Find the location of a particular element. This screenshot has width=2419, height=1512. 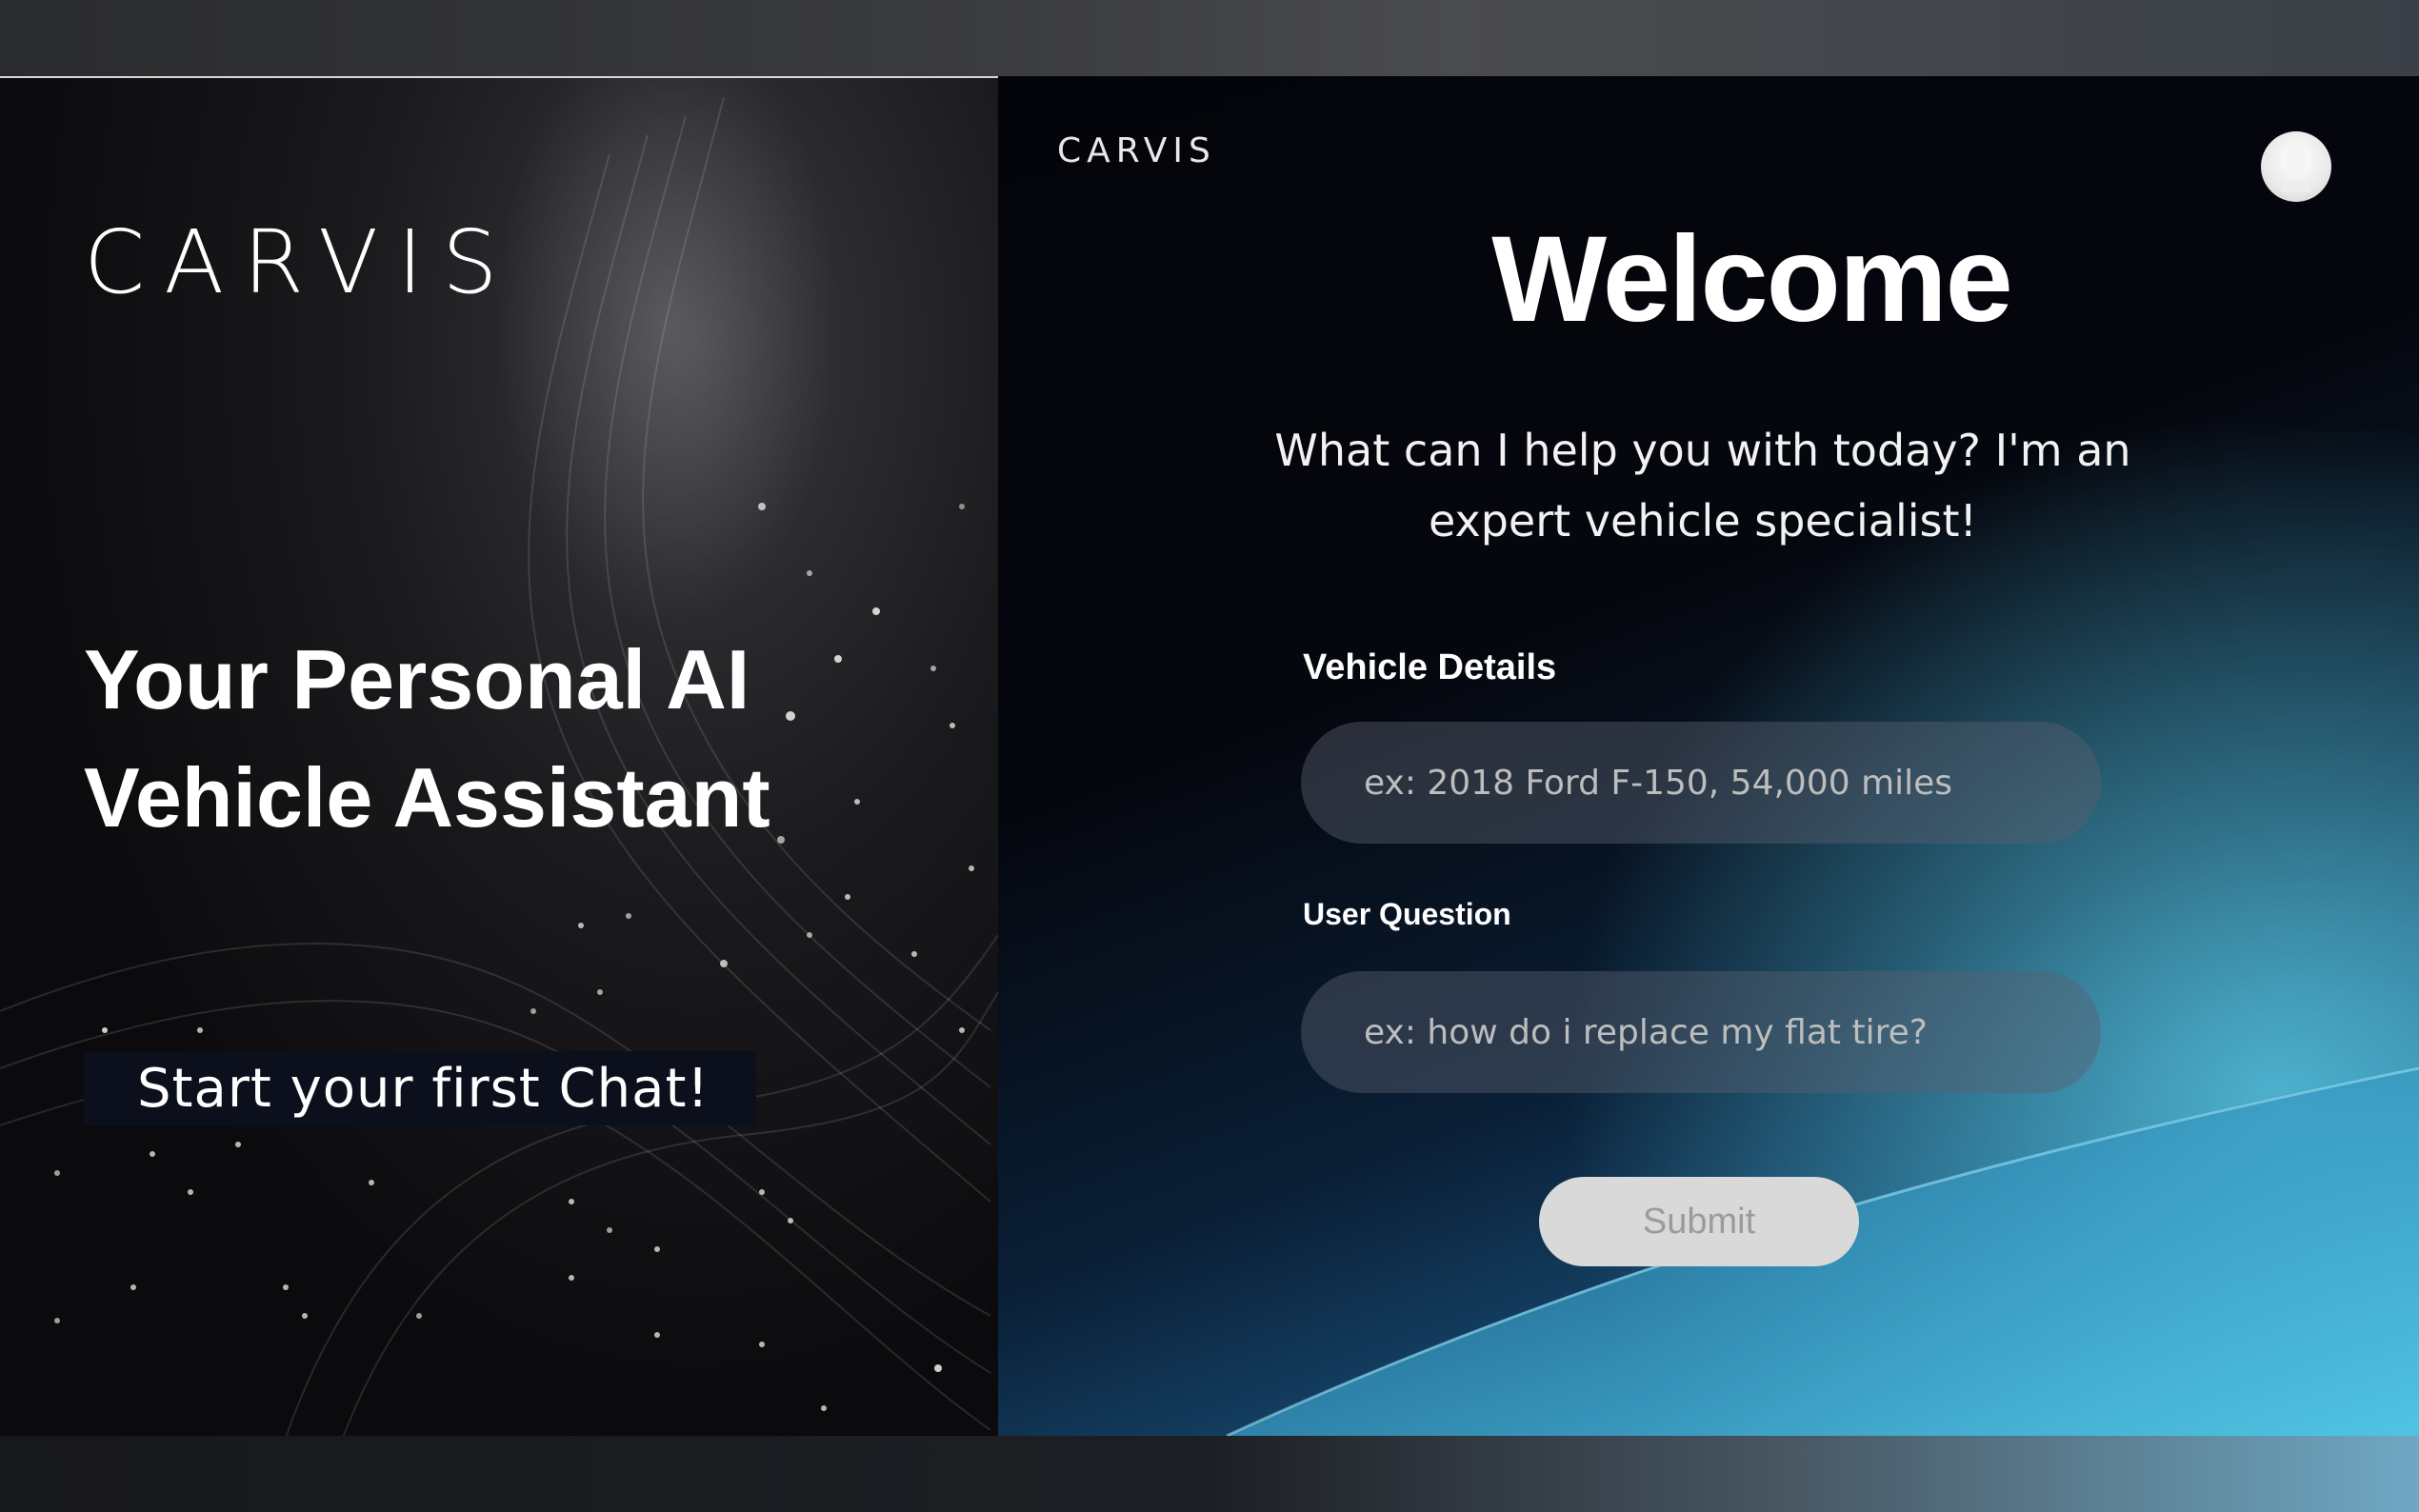

avatar-silhouette-icon is located at coordinates (2296, 168).